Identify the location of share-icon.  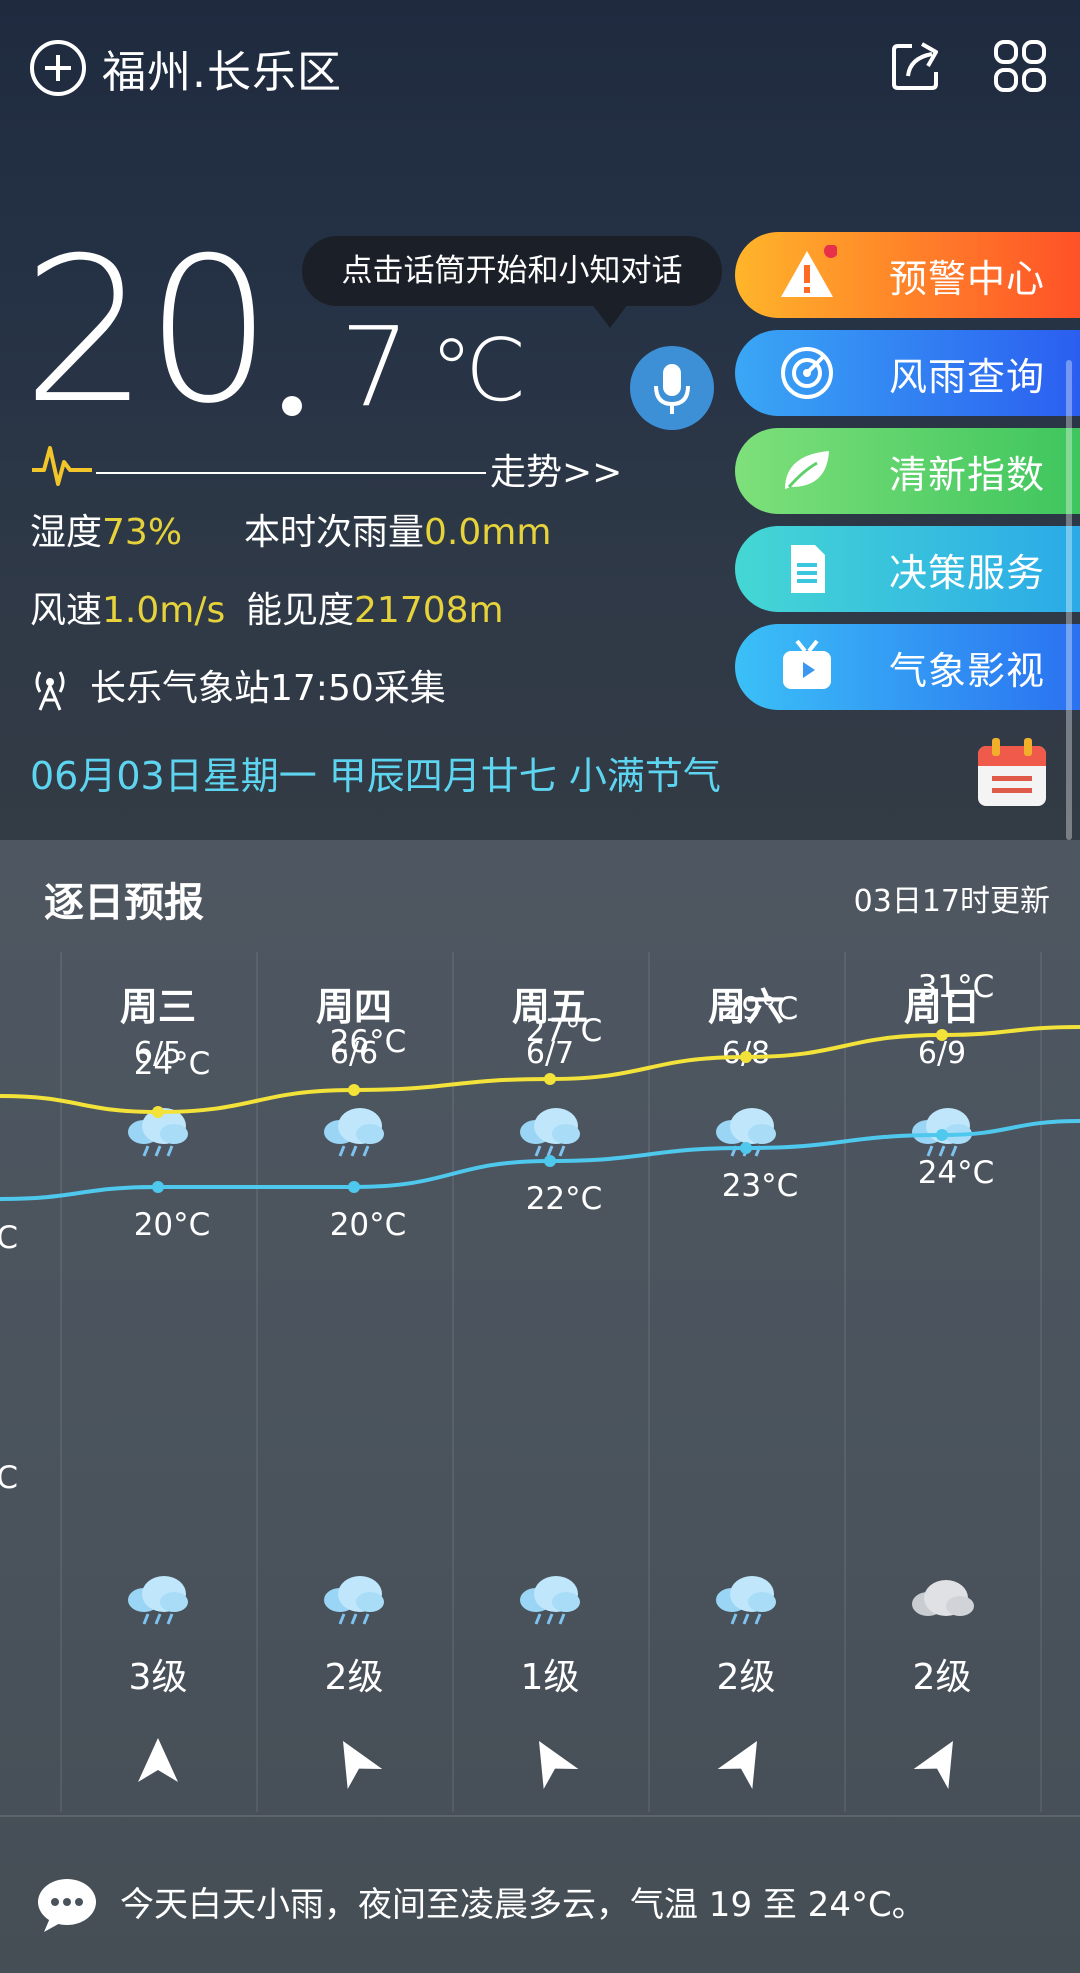
(916, 66).